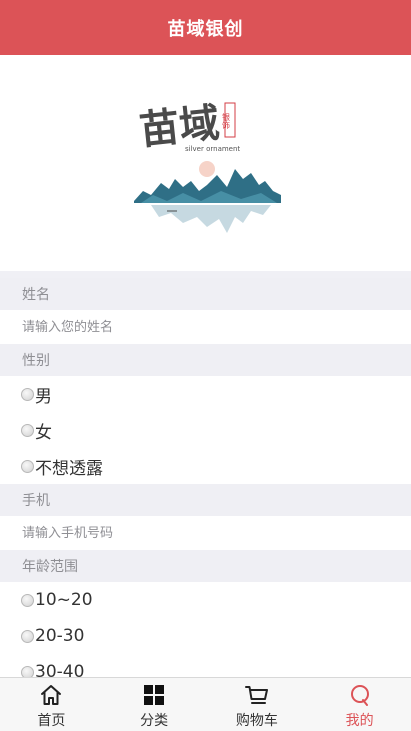 The width and height of the screenshot is (411, 731). I want to click on banner-divider, so click(205, 274).